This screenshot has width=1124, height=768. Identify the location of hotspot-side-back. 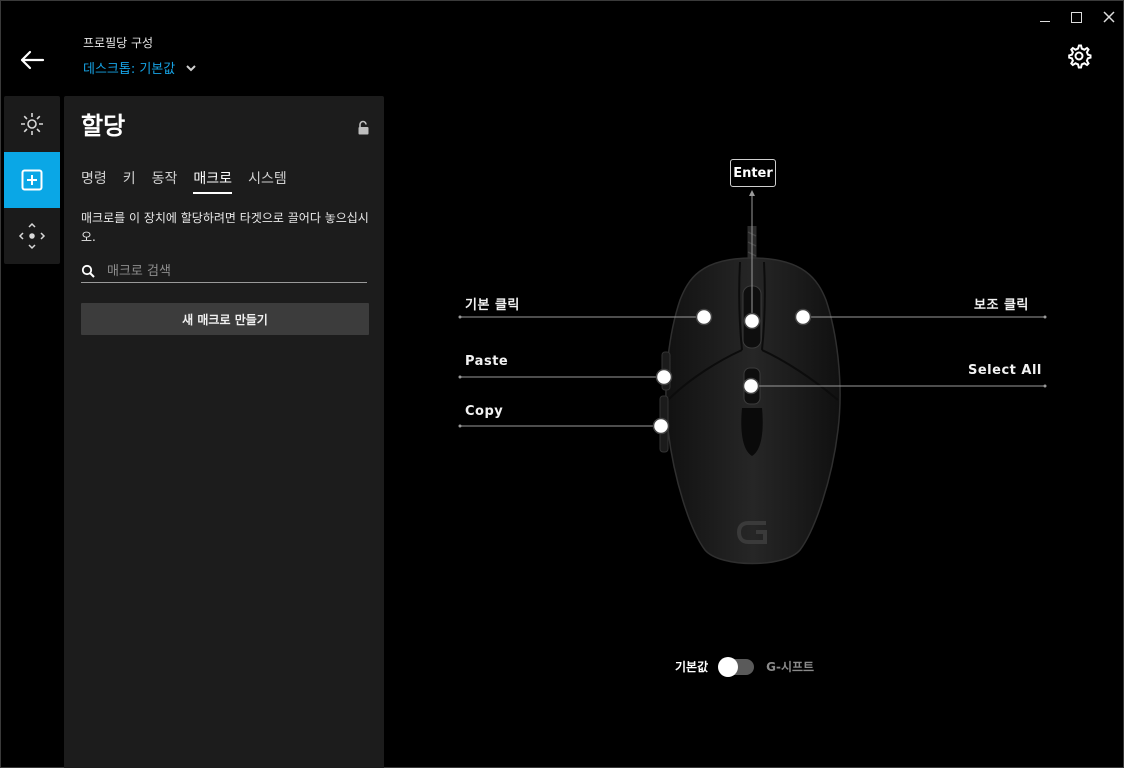
(661, 426).